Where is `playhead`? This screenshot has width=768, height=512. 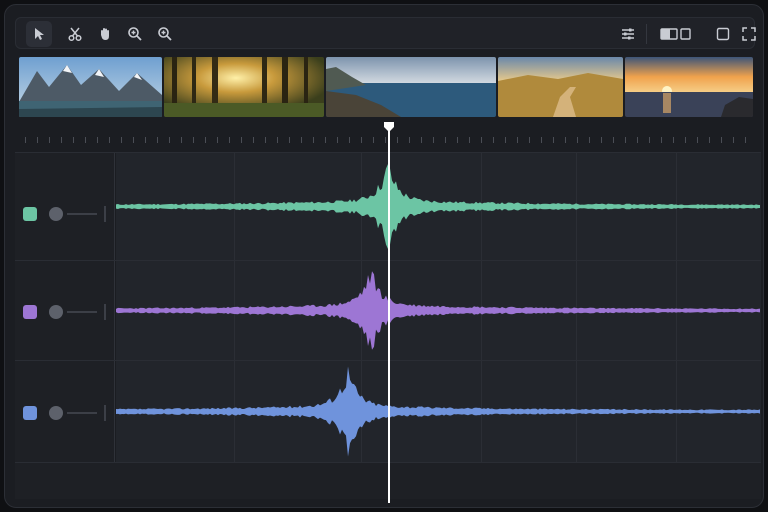
playhead is located at coordinates (389, 315).